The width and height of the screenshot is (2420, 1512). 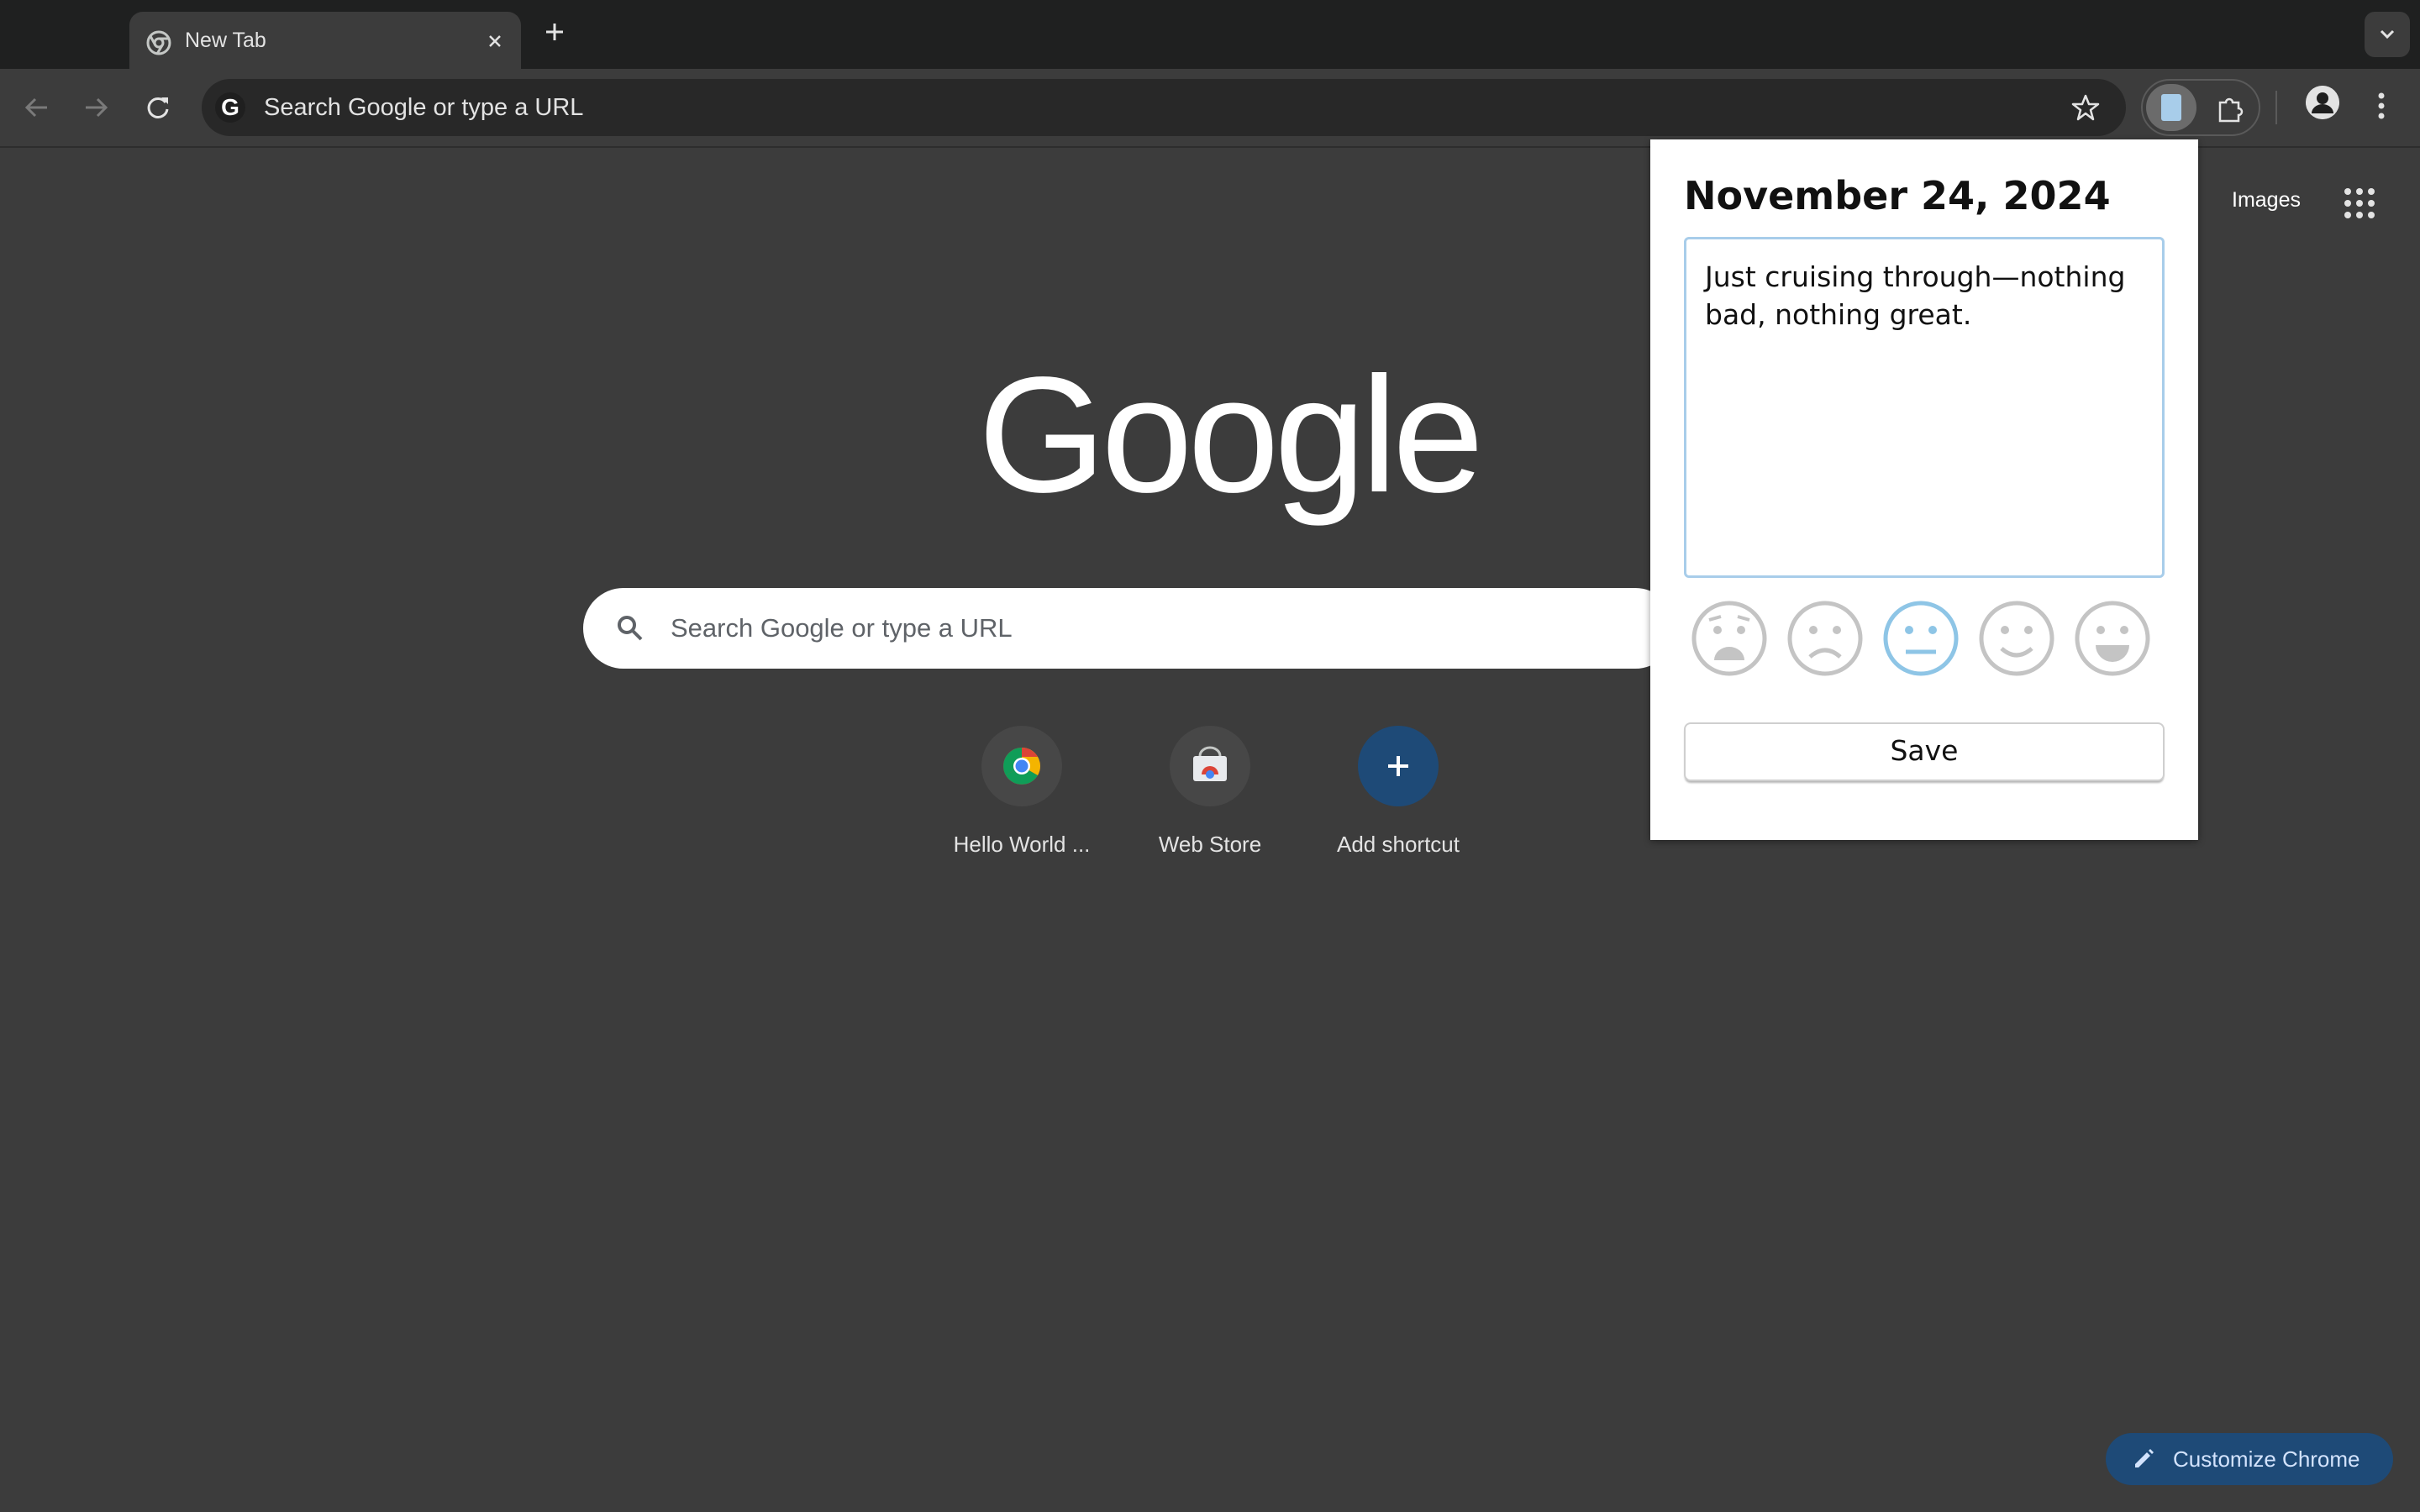 What do you see at coordinates (2086, 107) in the screenshot?
I see `bookmark-star-icon` at bounding box center [2086, 107].